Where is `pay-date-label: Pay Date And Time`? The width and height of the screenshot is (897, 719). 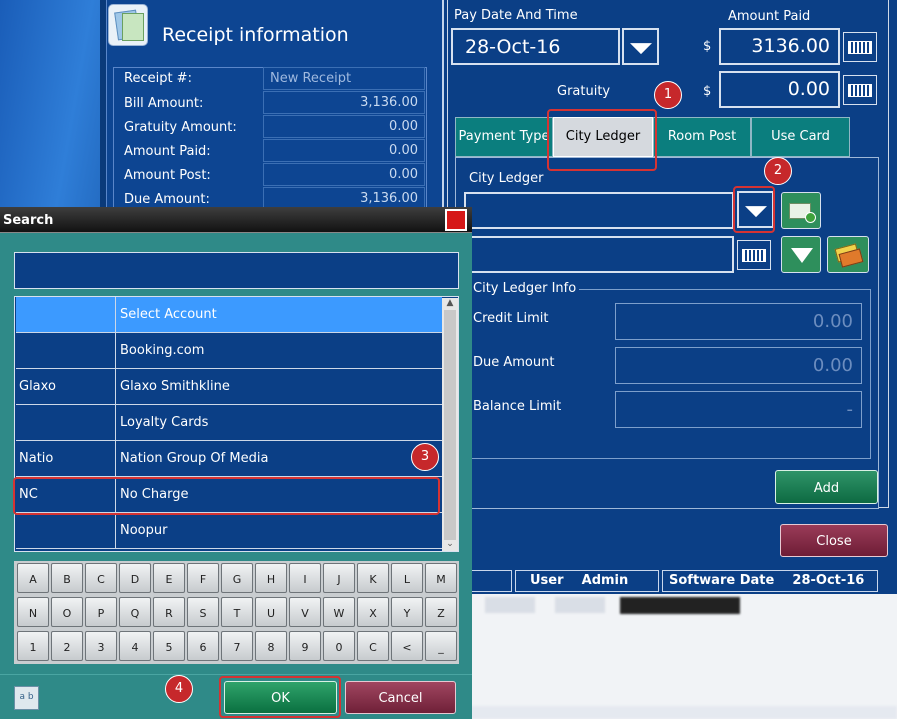 pay-date-label: Pay Date And Time is located at coordinates (516, 15).